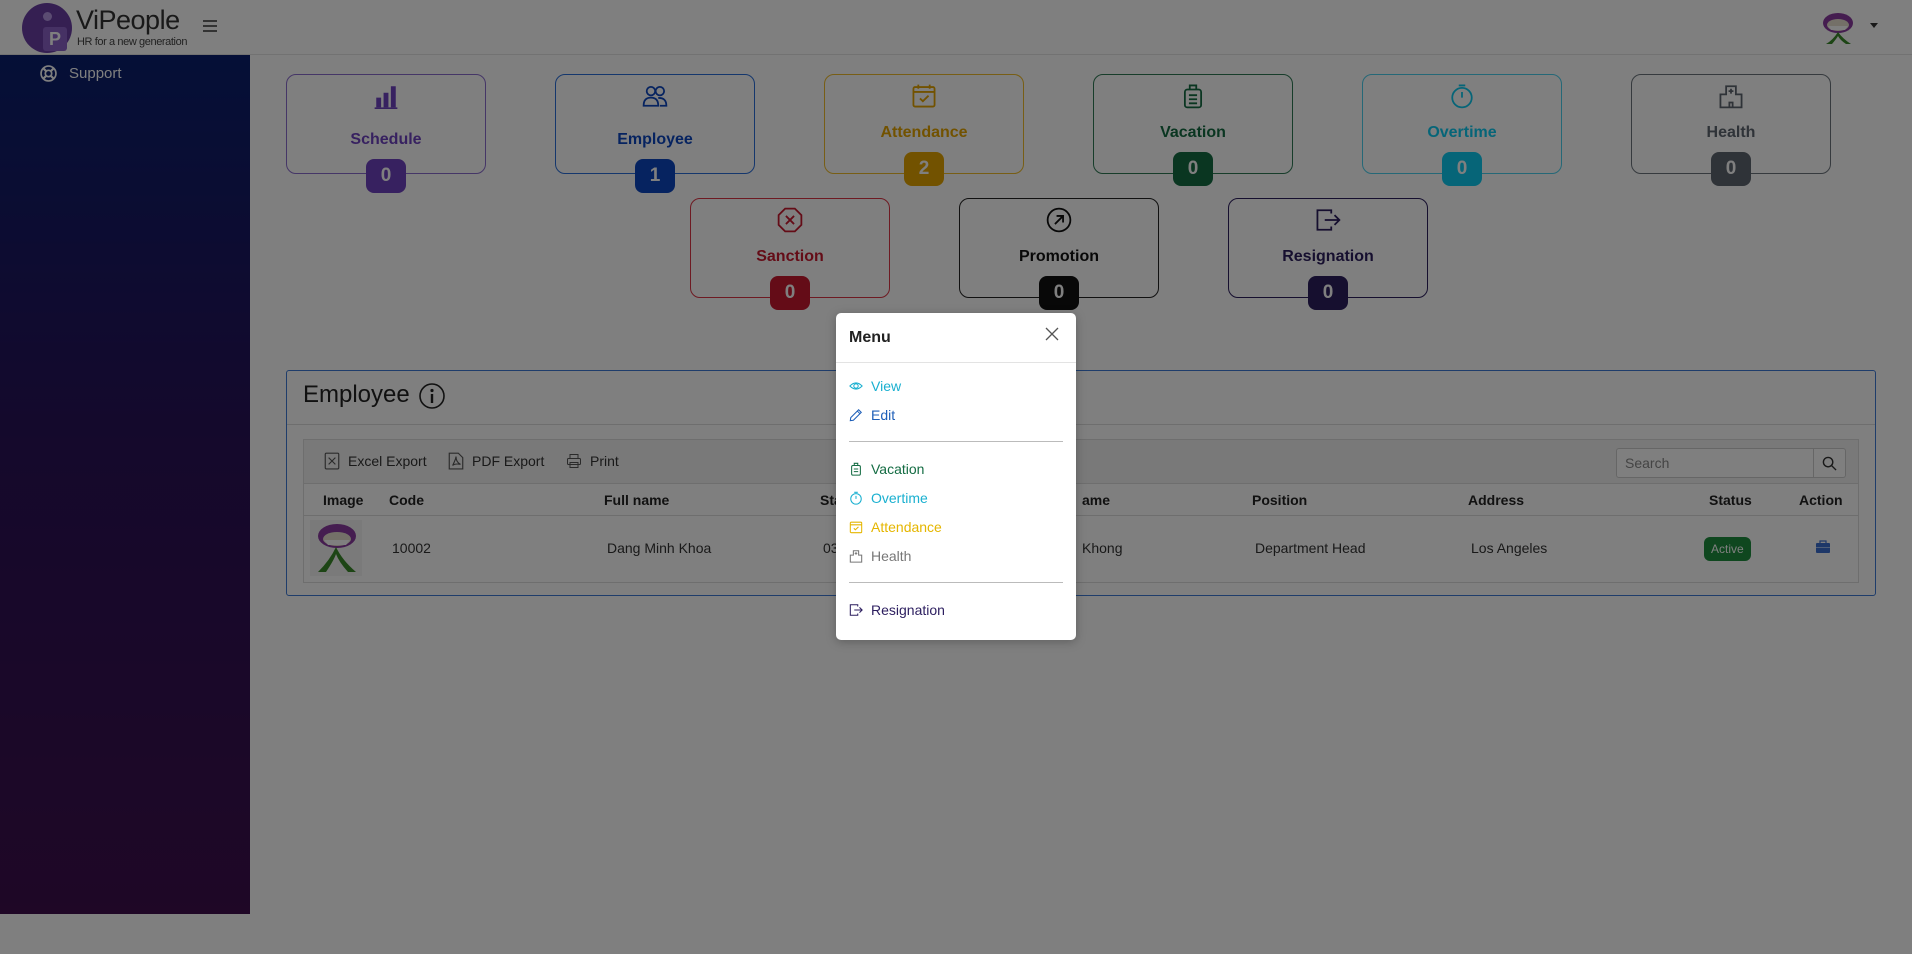 The image size is (1912, 954). I want to click on menu-item-label: View, so click(886, 386).